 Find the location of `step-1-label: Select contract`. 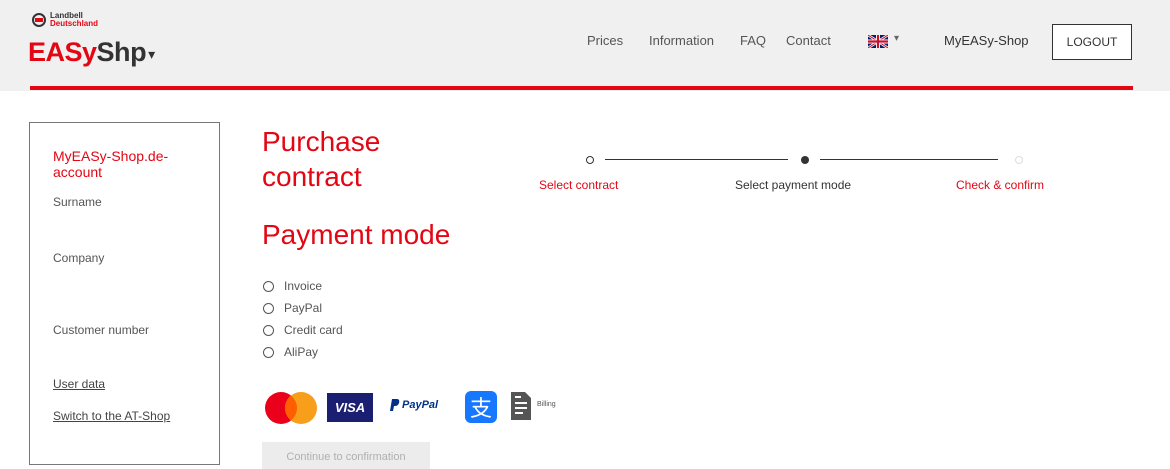

step-1-label: Select contract is located at coordinates (578, 185).